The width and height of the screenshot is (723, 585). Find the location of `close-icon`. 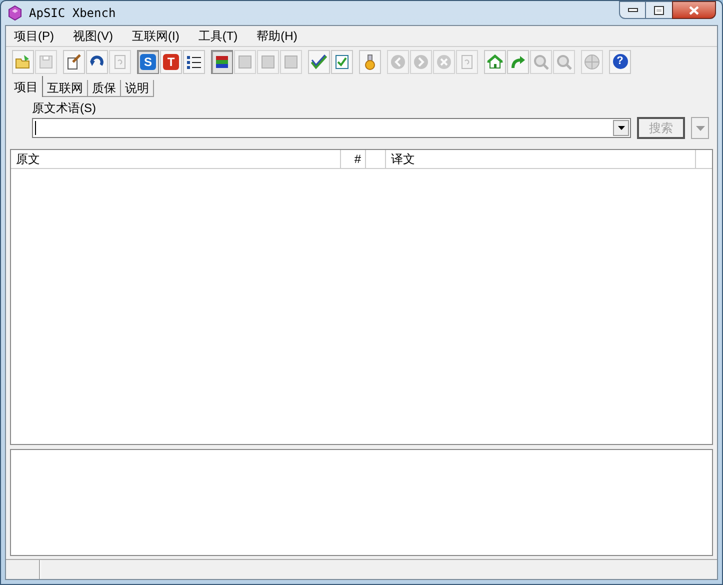

close-icon is located at coordinates (694, 10).